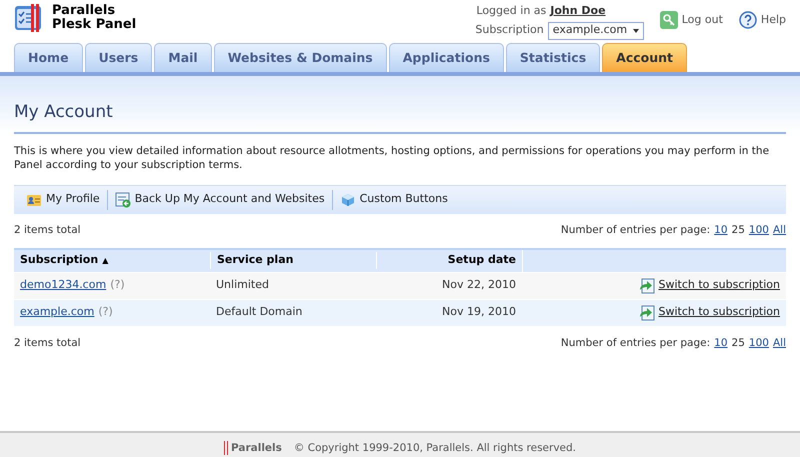 This screenshot has height=457, width=800. What do you see at coordinates (242, 285) in the screenshot?
I see `table-cell: Unlimited` at bounding box center [242, 285].